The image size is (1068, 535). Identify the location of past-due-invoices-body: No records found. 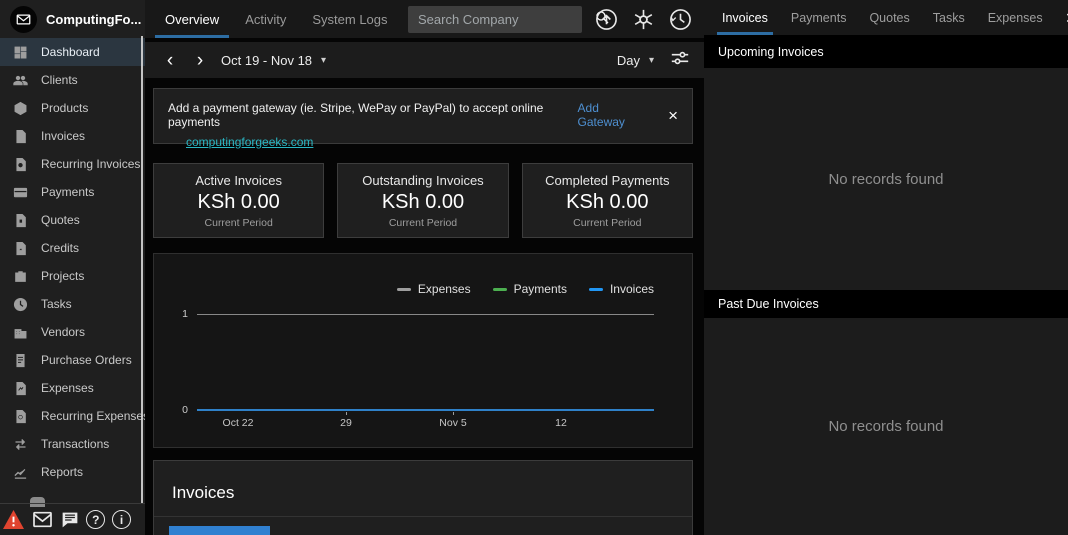
(886, 426).